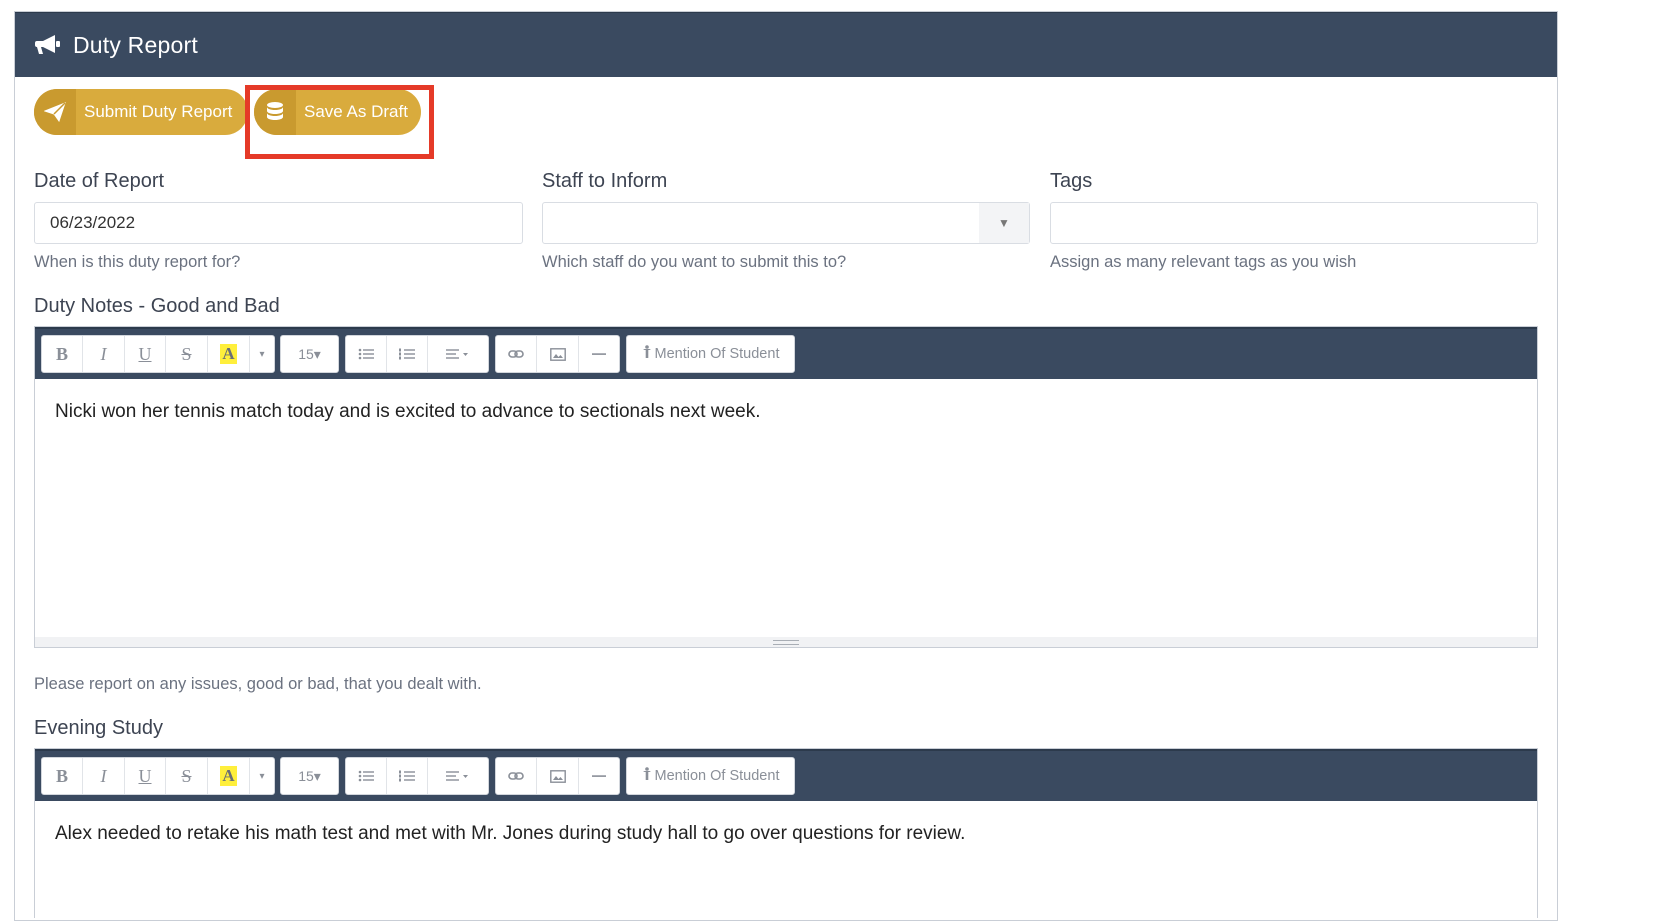 The width and height of the screenshot is (1664, 921). What do you see at coordinates (55, 112) in the screenshot?
I see `paper-plane-icon` at bounding box center [55, 112].